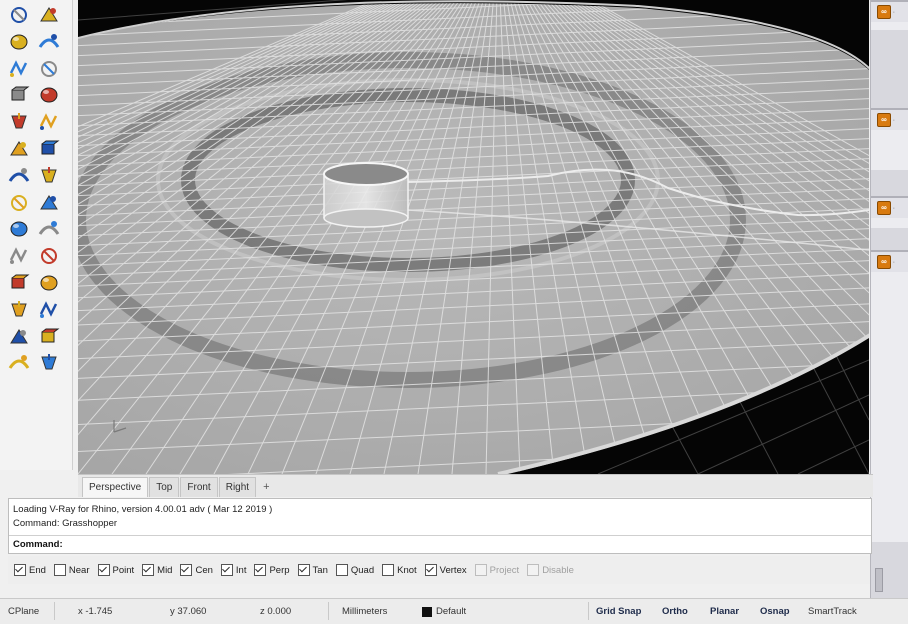  I want to click on light-tool-button, so click(19, 122).